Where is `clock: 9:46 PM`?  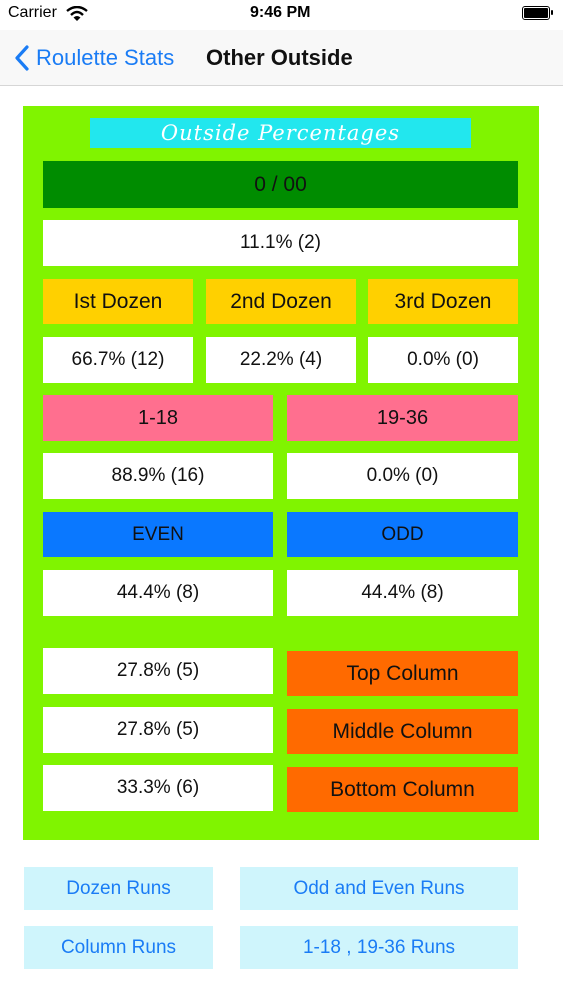
clock: 9:46 PM is located at coordinates (280, 12).